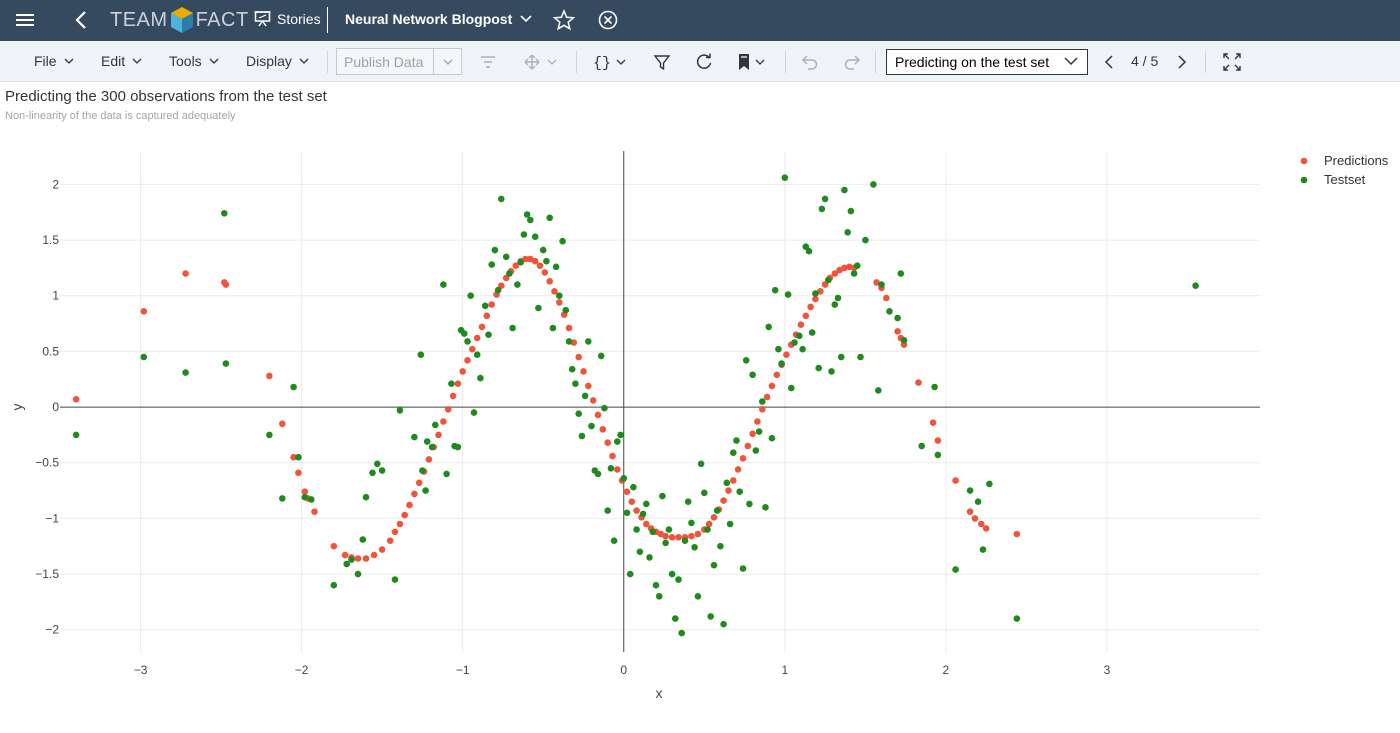 The height and width of the screenshot is (733, 1400). I want to click on refresh-icon, so click(704, 62).